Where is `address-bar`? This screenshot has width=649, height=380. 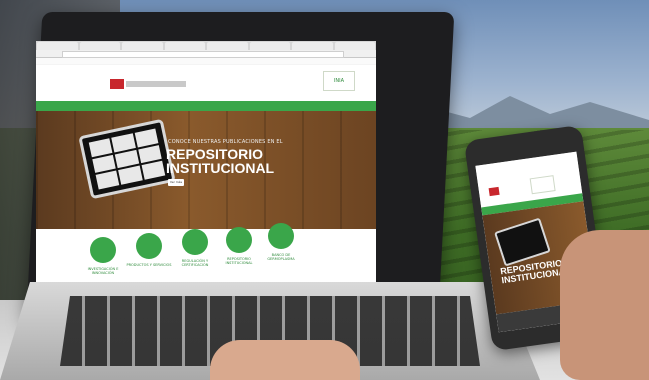
address-bar is located at coordinates (206, 54).